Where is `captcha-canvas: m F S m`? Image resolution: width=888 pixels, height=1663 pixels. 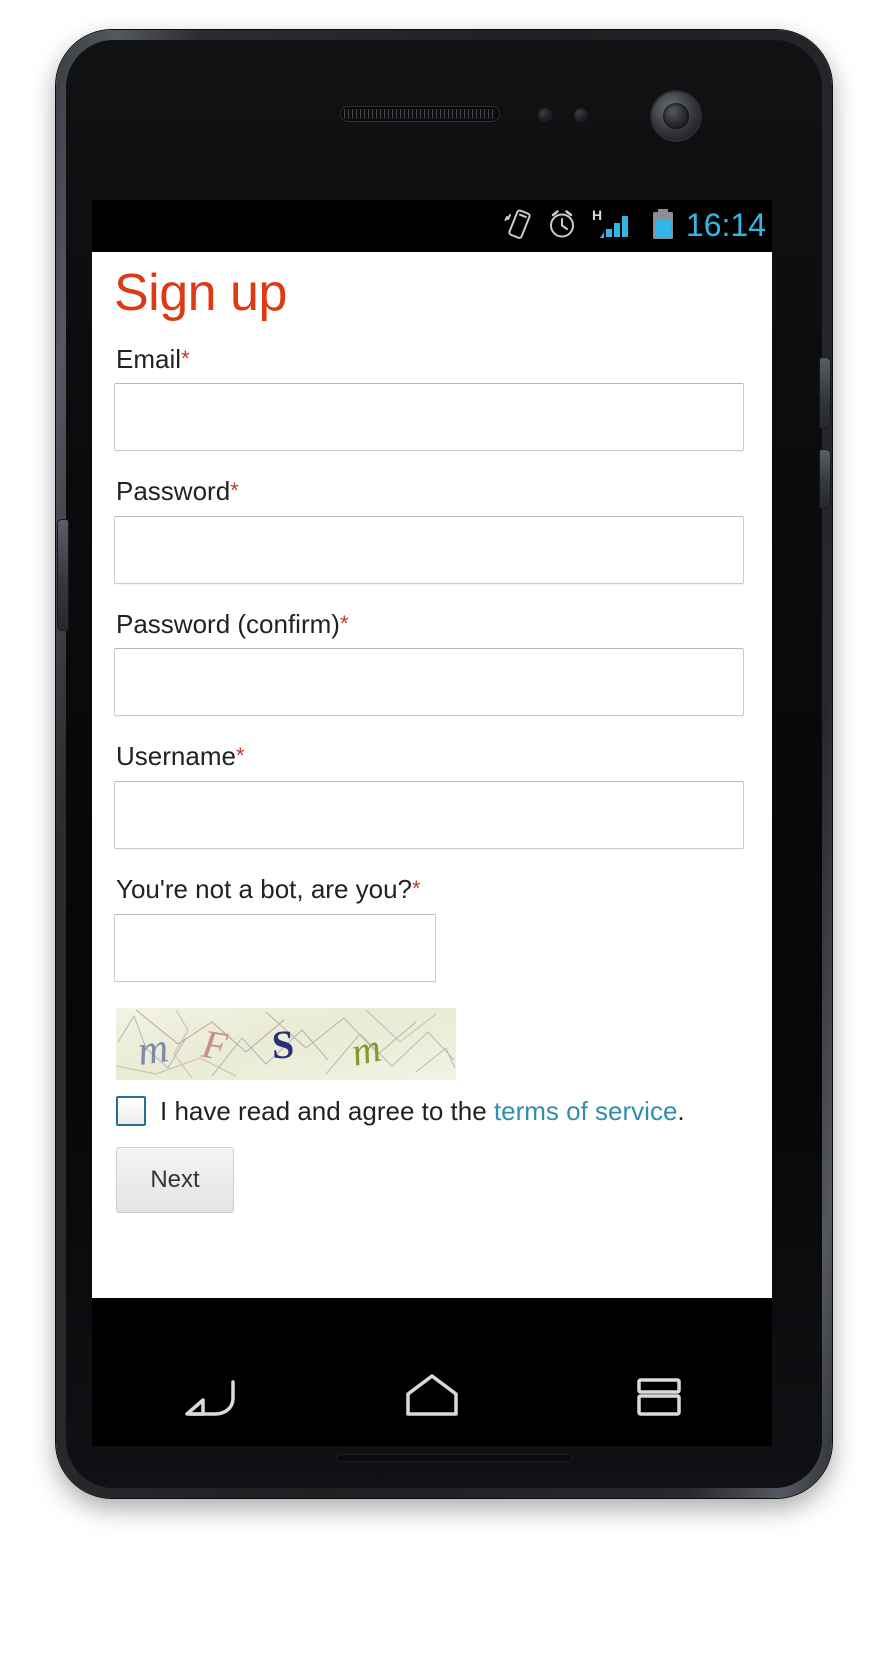 captcha-canvas: m F S m is located at coordinates (286, 1043).